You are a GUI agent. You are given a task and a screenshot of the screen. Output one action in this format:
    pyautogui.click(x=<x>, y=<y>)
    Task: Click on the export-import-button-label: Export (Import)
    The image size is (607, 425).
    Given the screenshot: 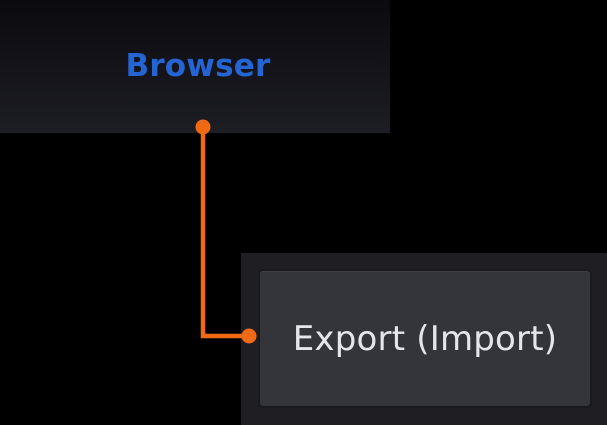 What is the action you would take?
    pyautogui.click(x=425, y=338)
    